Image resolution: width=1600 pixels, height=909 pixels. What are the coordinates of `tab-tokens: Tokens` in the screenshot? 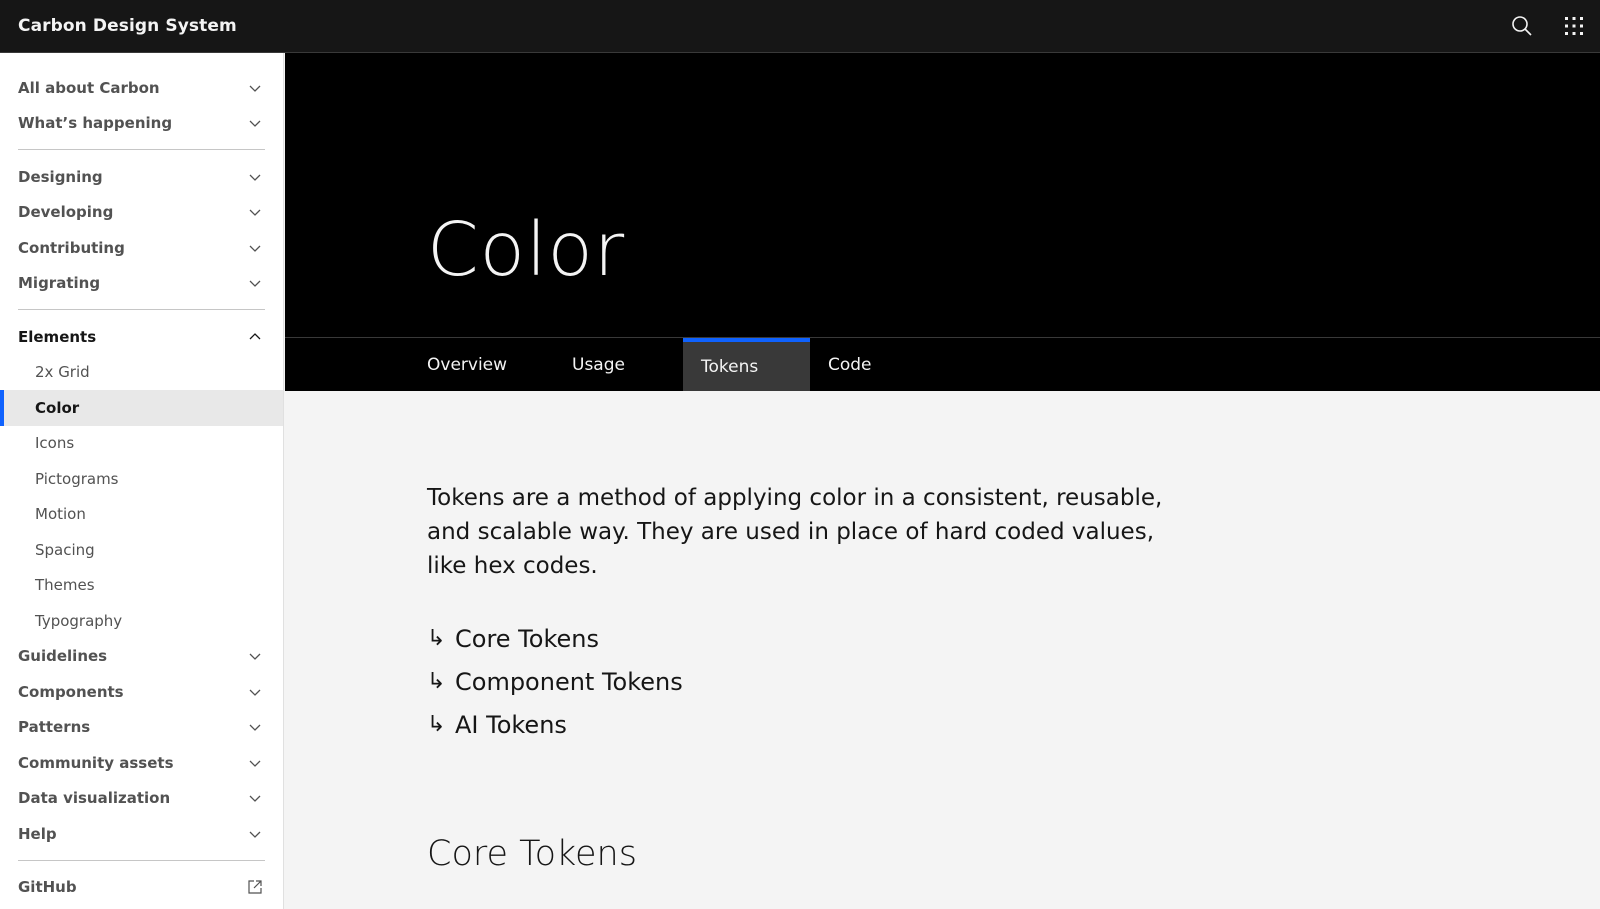 It's located at (746, 364).